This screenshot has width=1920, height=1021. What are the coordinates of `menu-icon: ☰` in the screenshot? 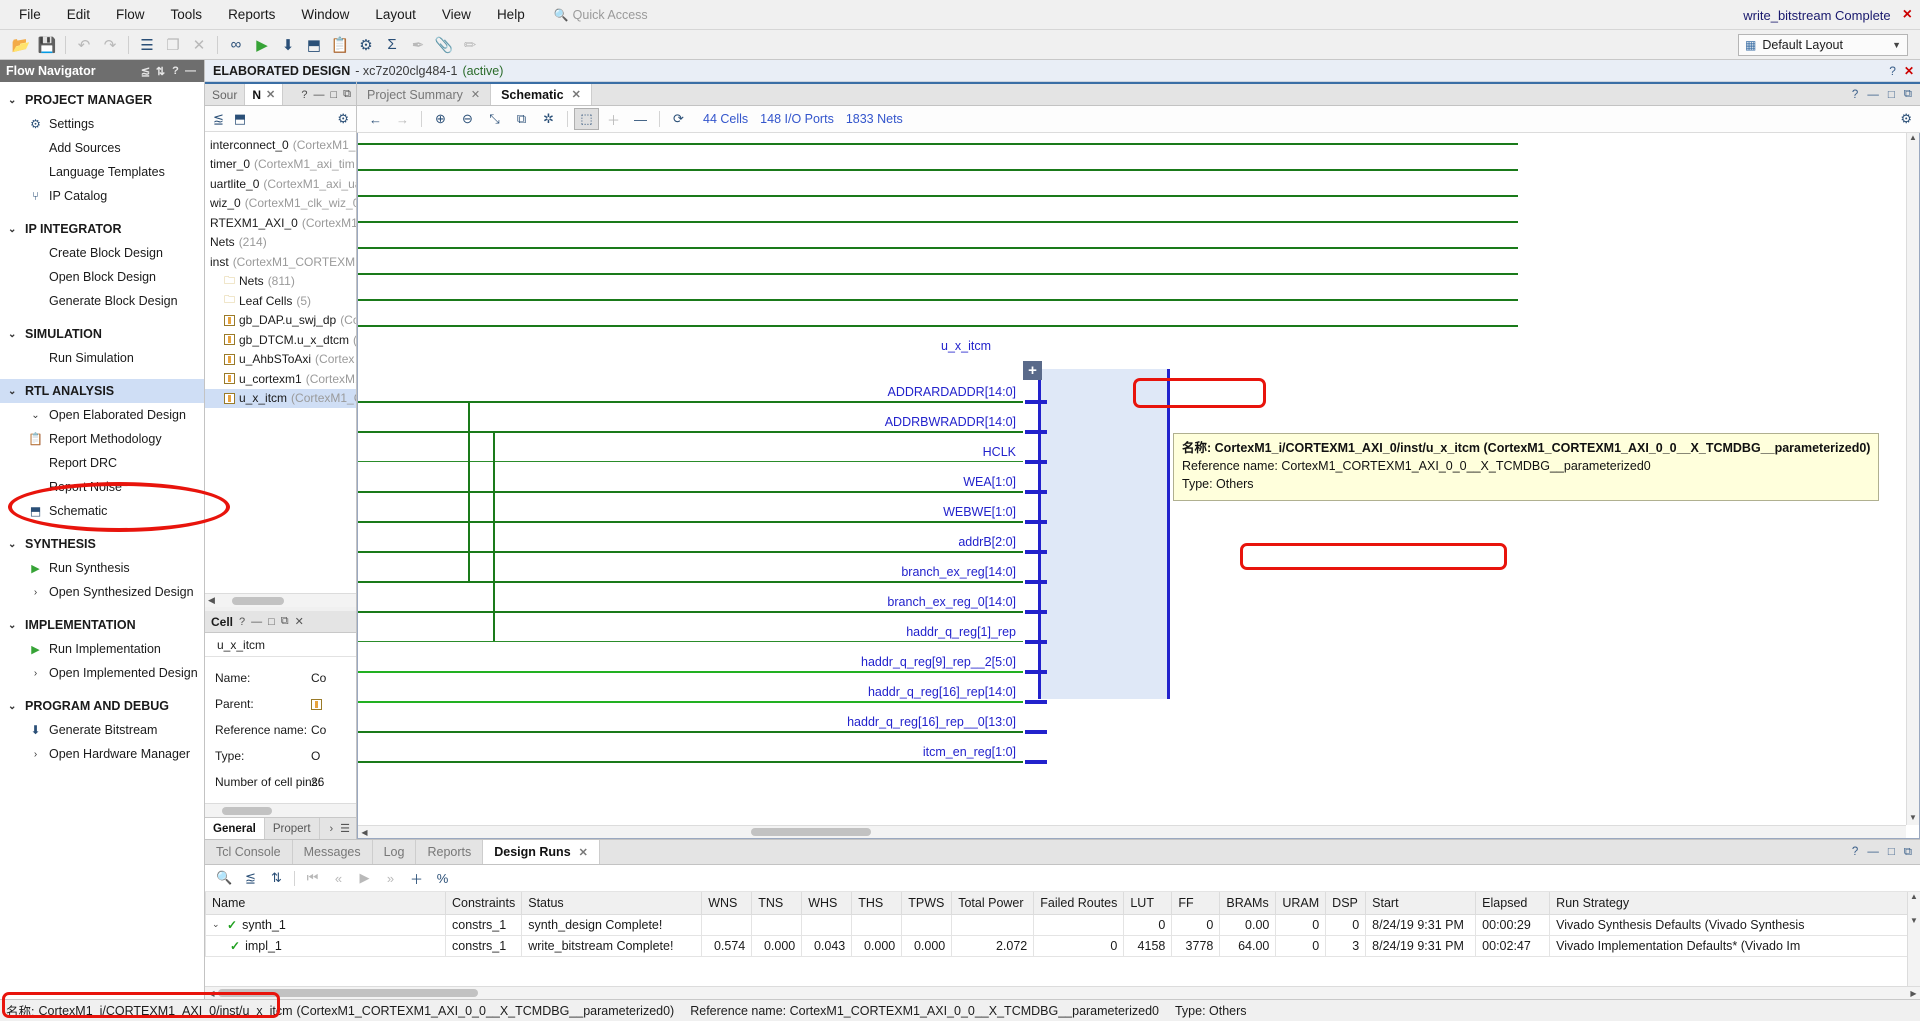 It's located at (345, 828).